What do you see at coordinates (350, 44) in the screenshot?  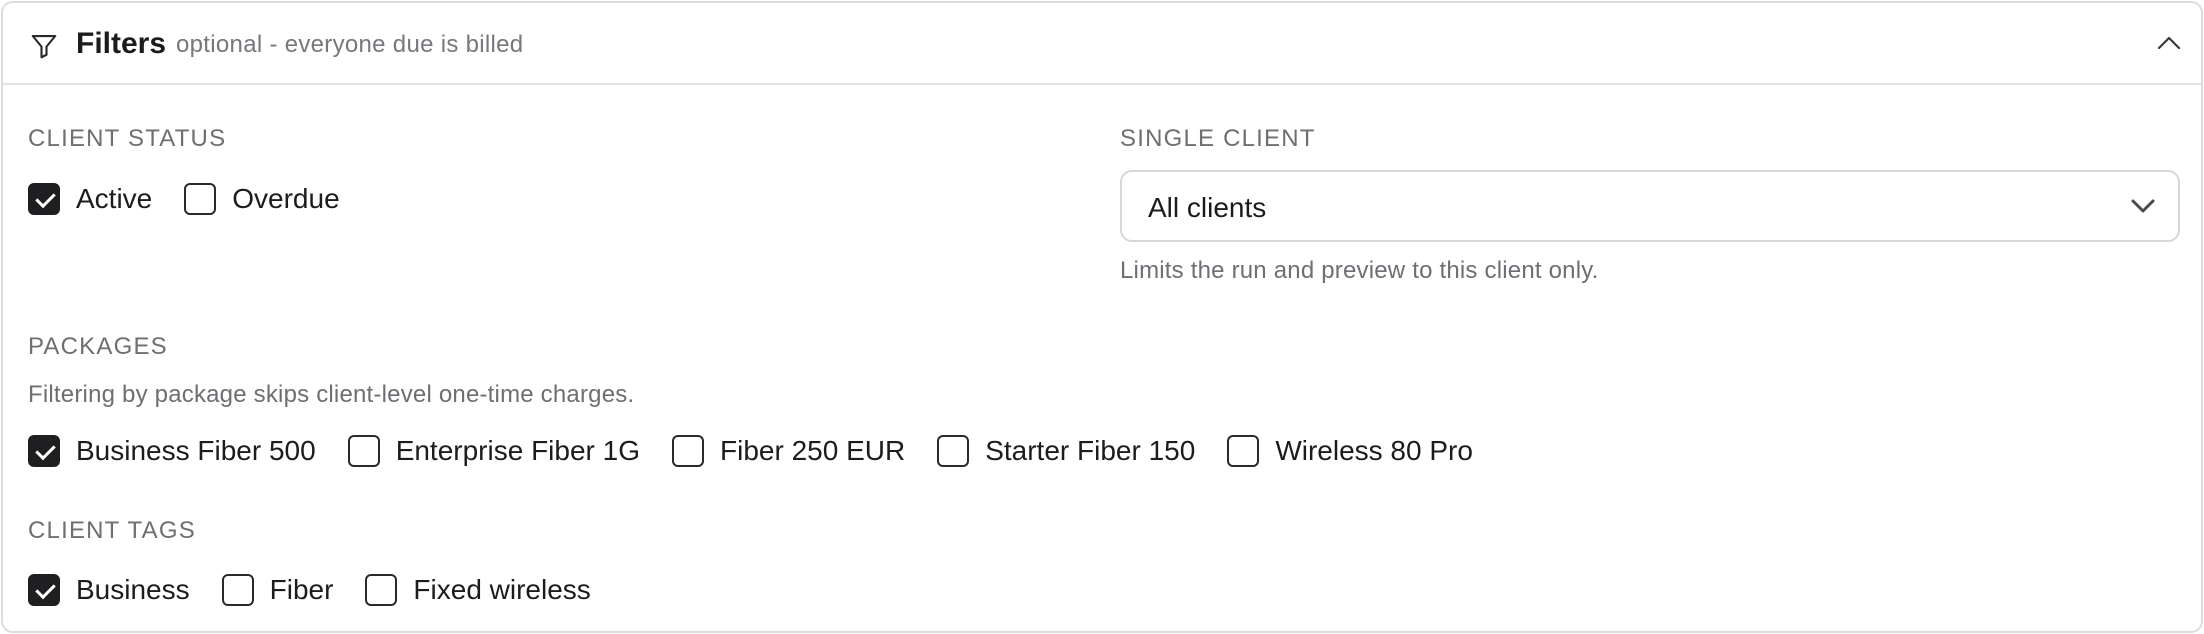 I see `filters-subtitle: optional - everyone due is billed` at bounding box center [350, 44].